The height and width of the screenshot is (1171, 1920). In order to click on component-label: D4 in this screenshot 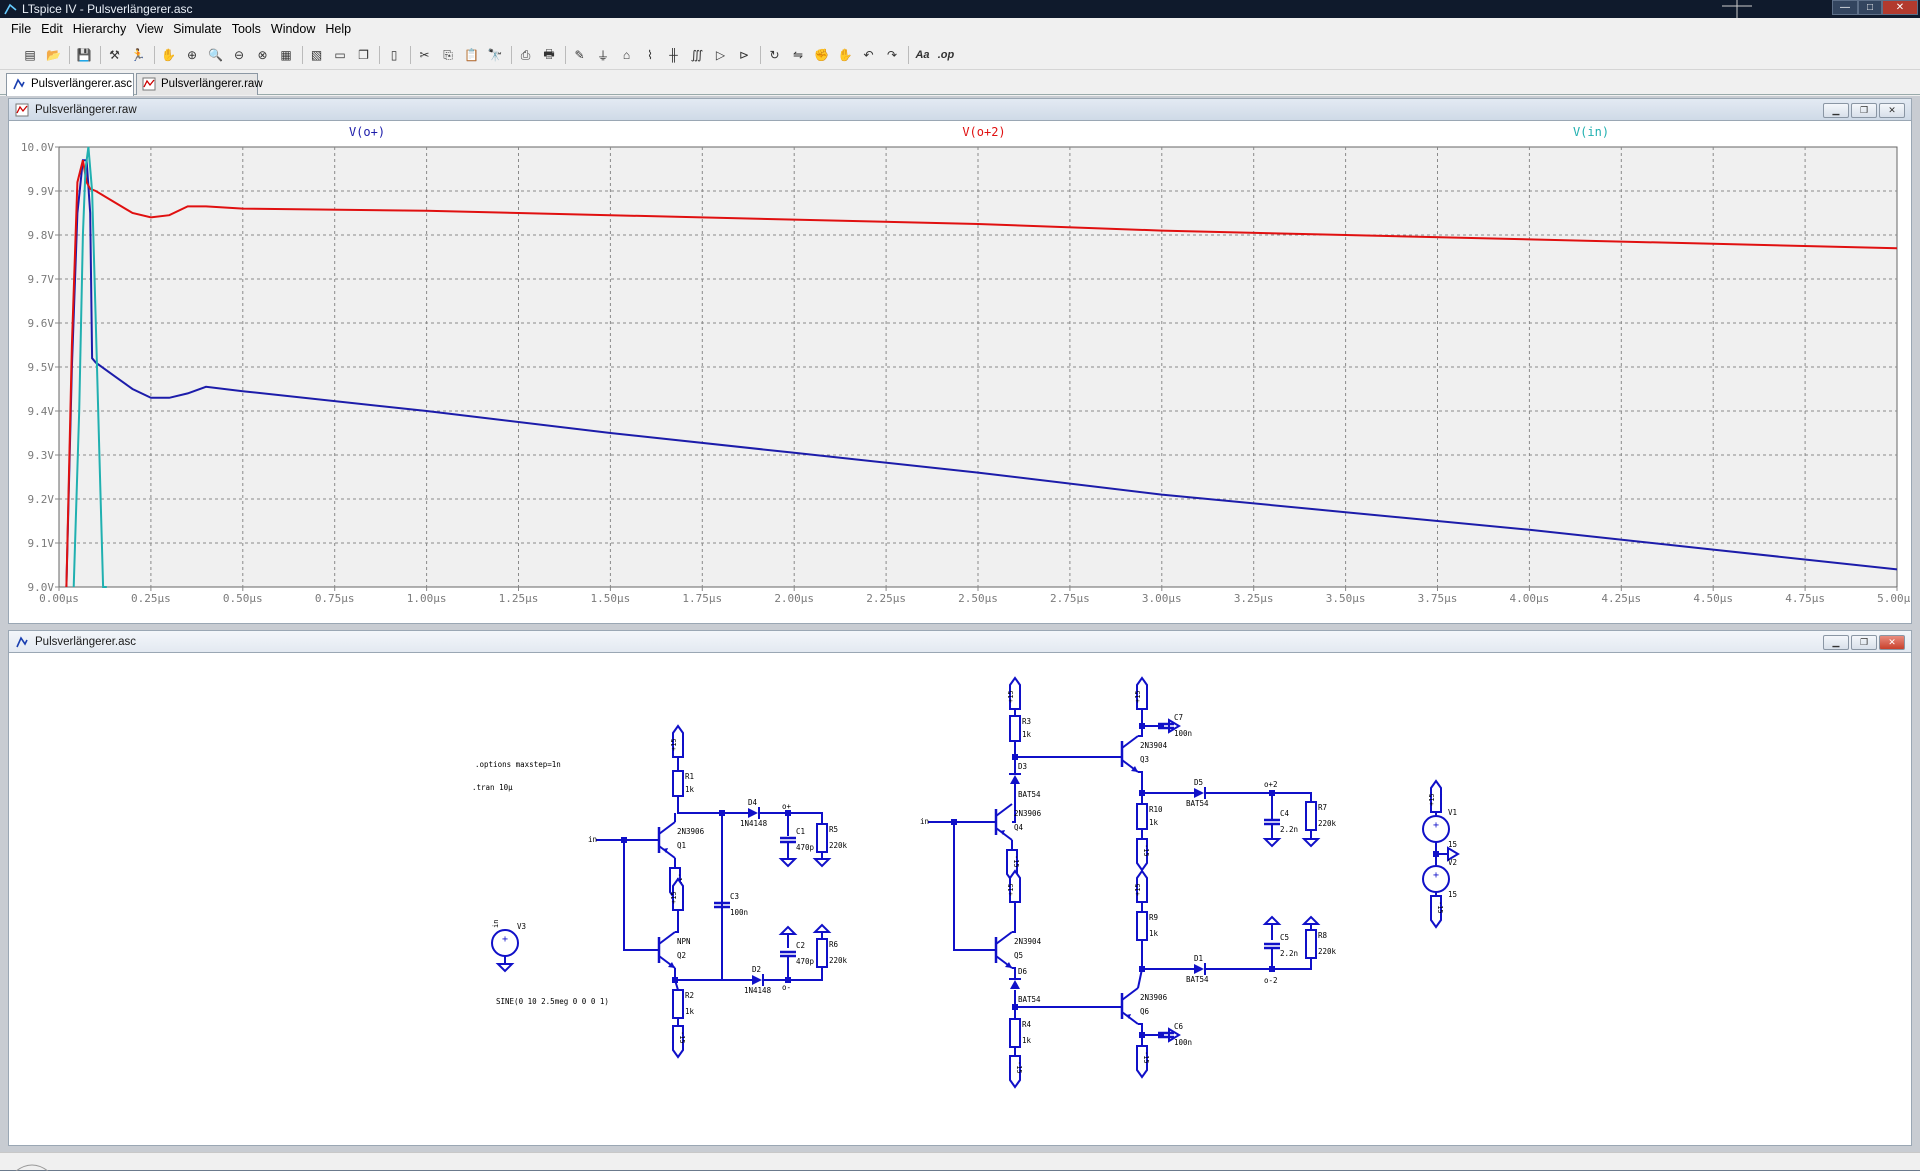, I will do `click(753, 802)`.